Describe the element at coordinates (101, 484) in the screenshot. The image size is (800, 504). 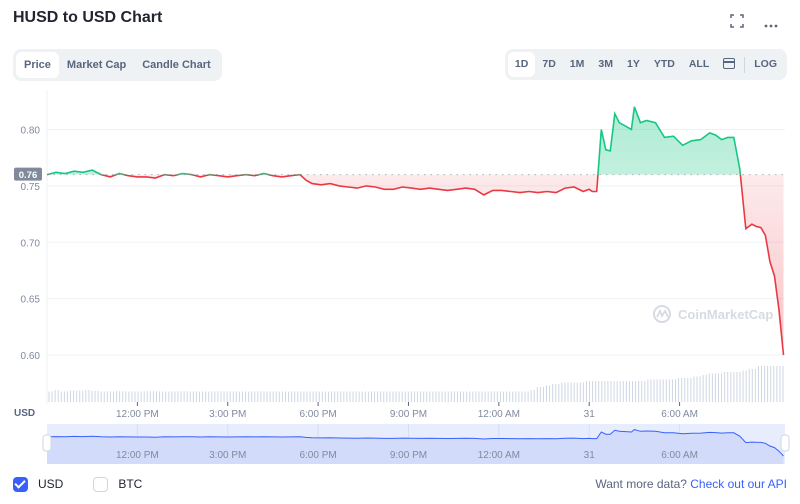
I see `btc-checkbox` at that location.